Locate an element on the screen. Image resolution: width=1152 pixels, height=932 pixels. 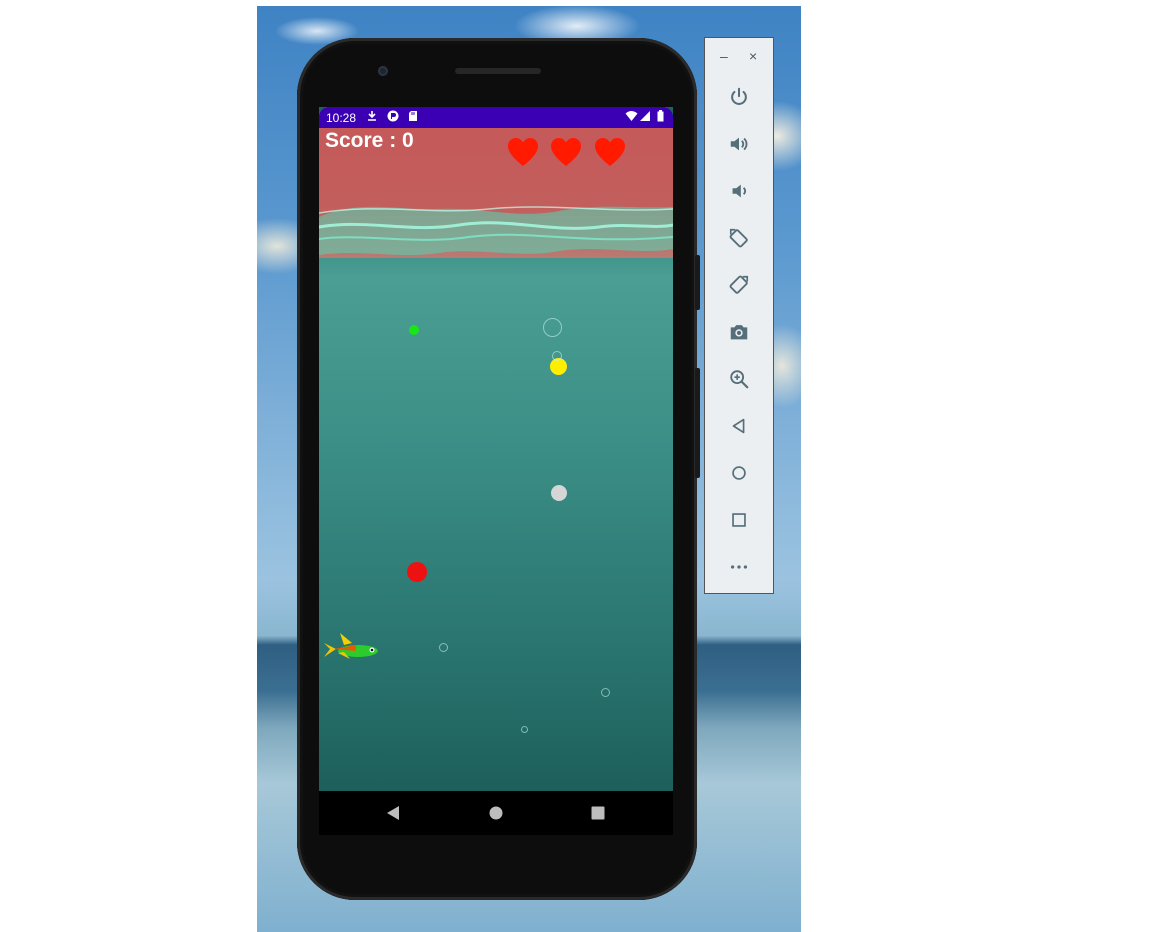
earpiece-speaker is located at coordinates (498, 71).